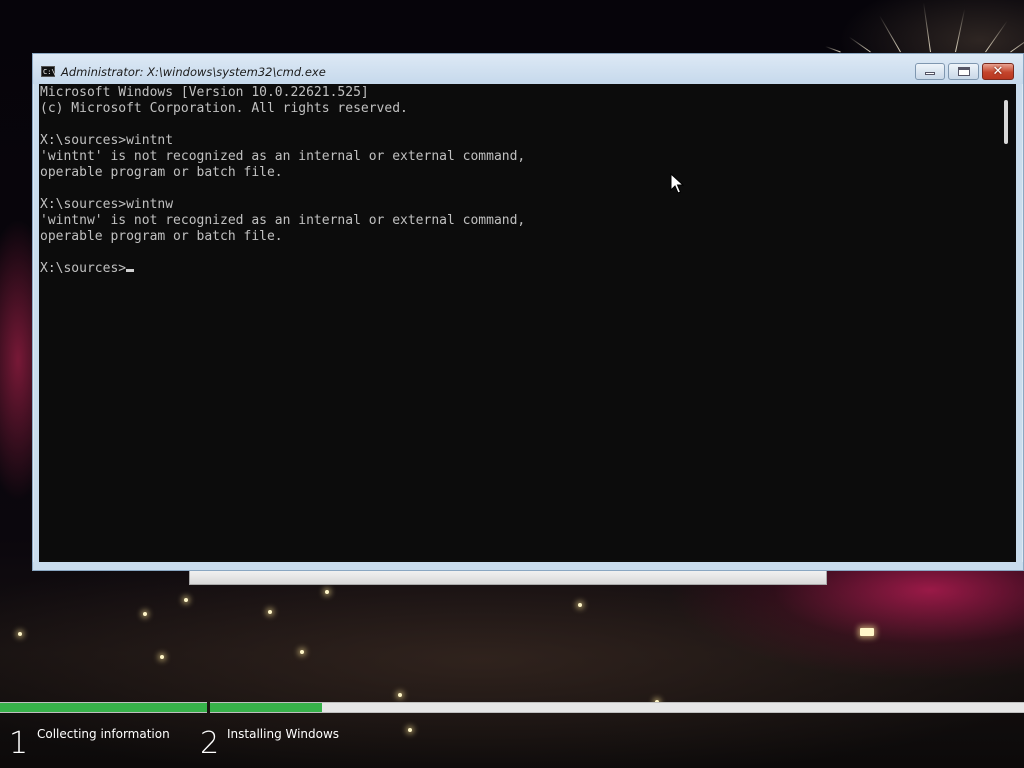 The image size is (1024, 768). I want to click on step-1-label: Collecting information, so click(103, 734).